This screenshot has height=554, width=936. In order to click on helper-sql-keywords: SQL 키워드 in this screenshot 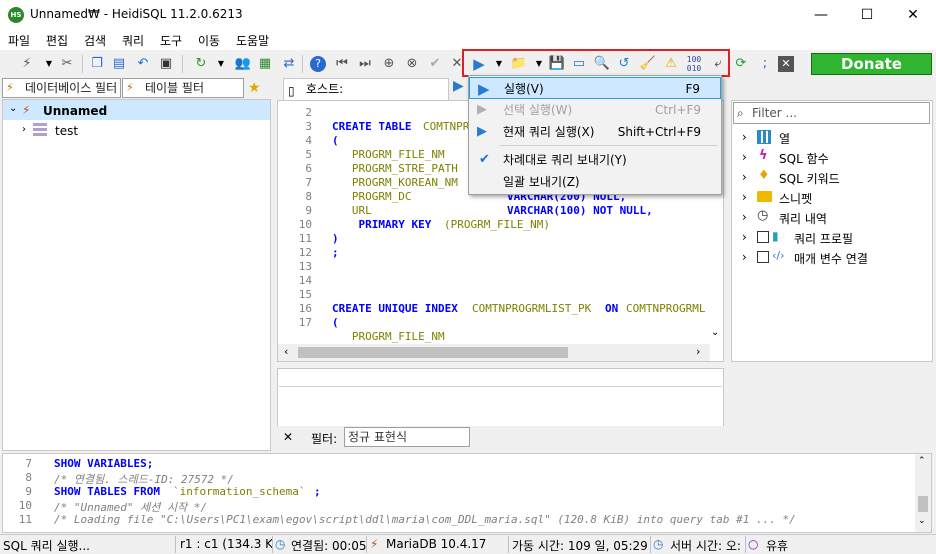, I will do `click(809, 178)`.